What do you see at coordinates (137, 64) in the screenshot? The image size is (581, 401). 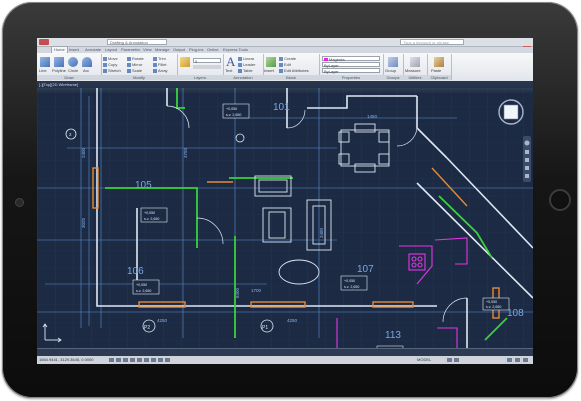 I see `mirror-label: Mirror` at bounding box center [137, 64].